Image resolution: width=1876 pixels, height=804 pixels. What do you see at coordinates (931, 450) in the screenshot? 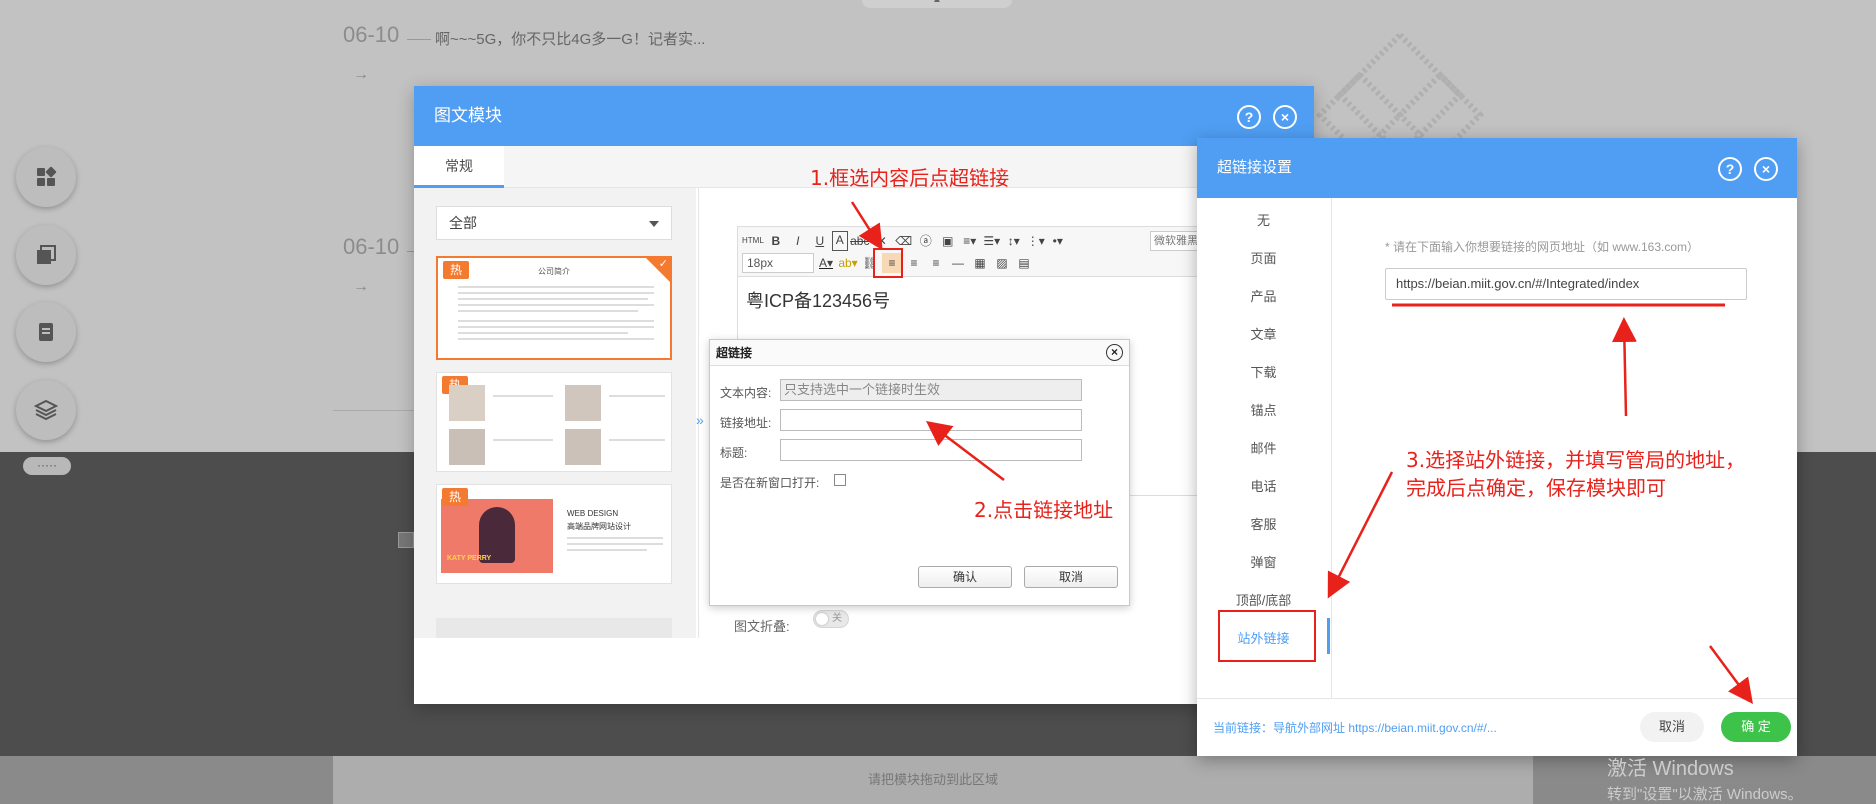
I see `title-input` at bounding box center [931, 450].